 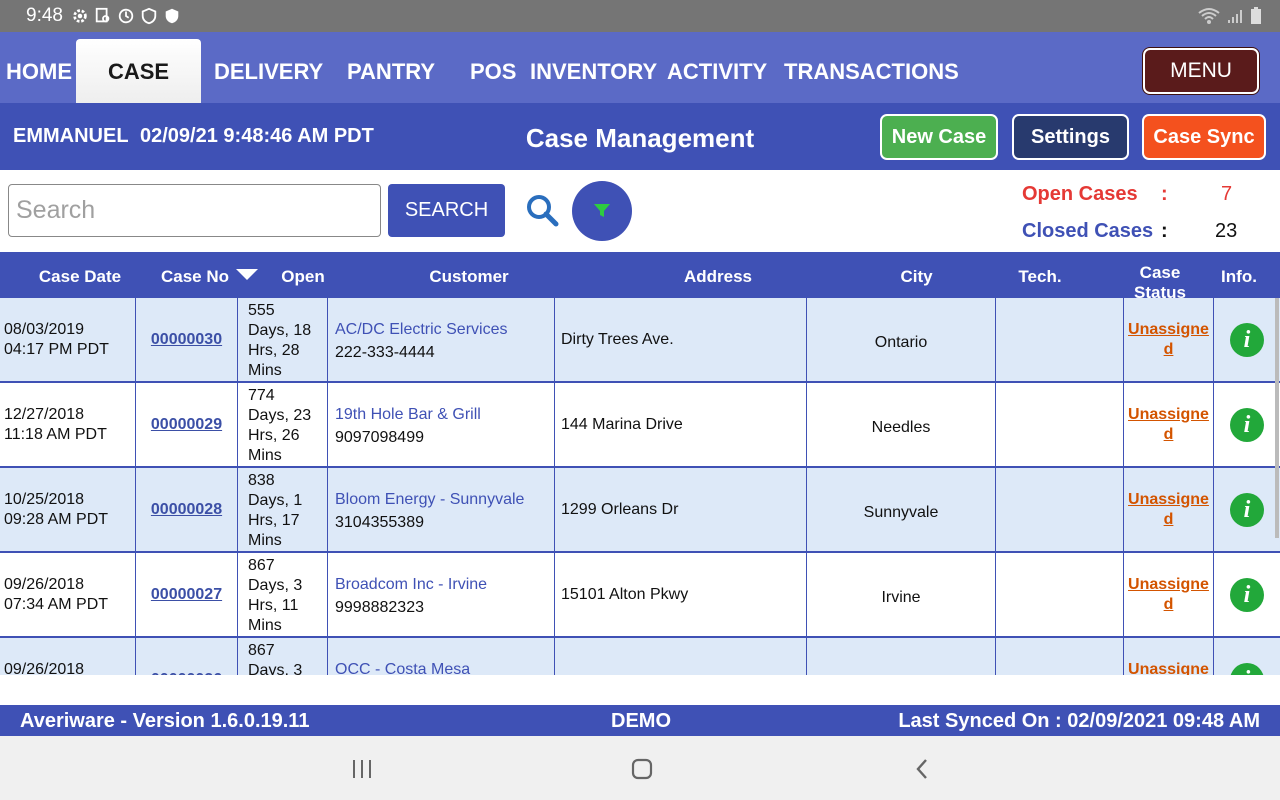 What do you see at coordinates (44, 499) in the screenshot?
I see `case-date: 10/25/2018` at bounding box center [44, 499].